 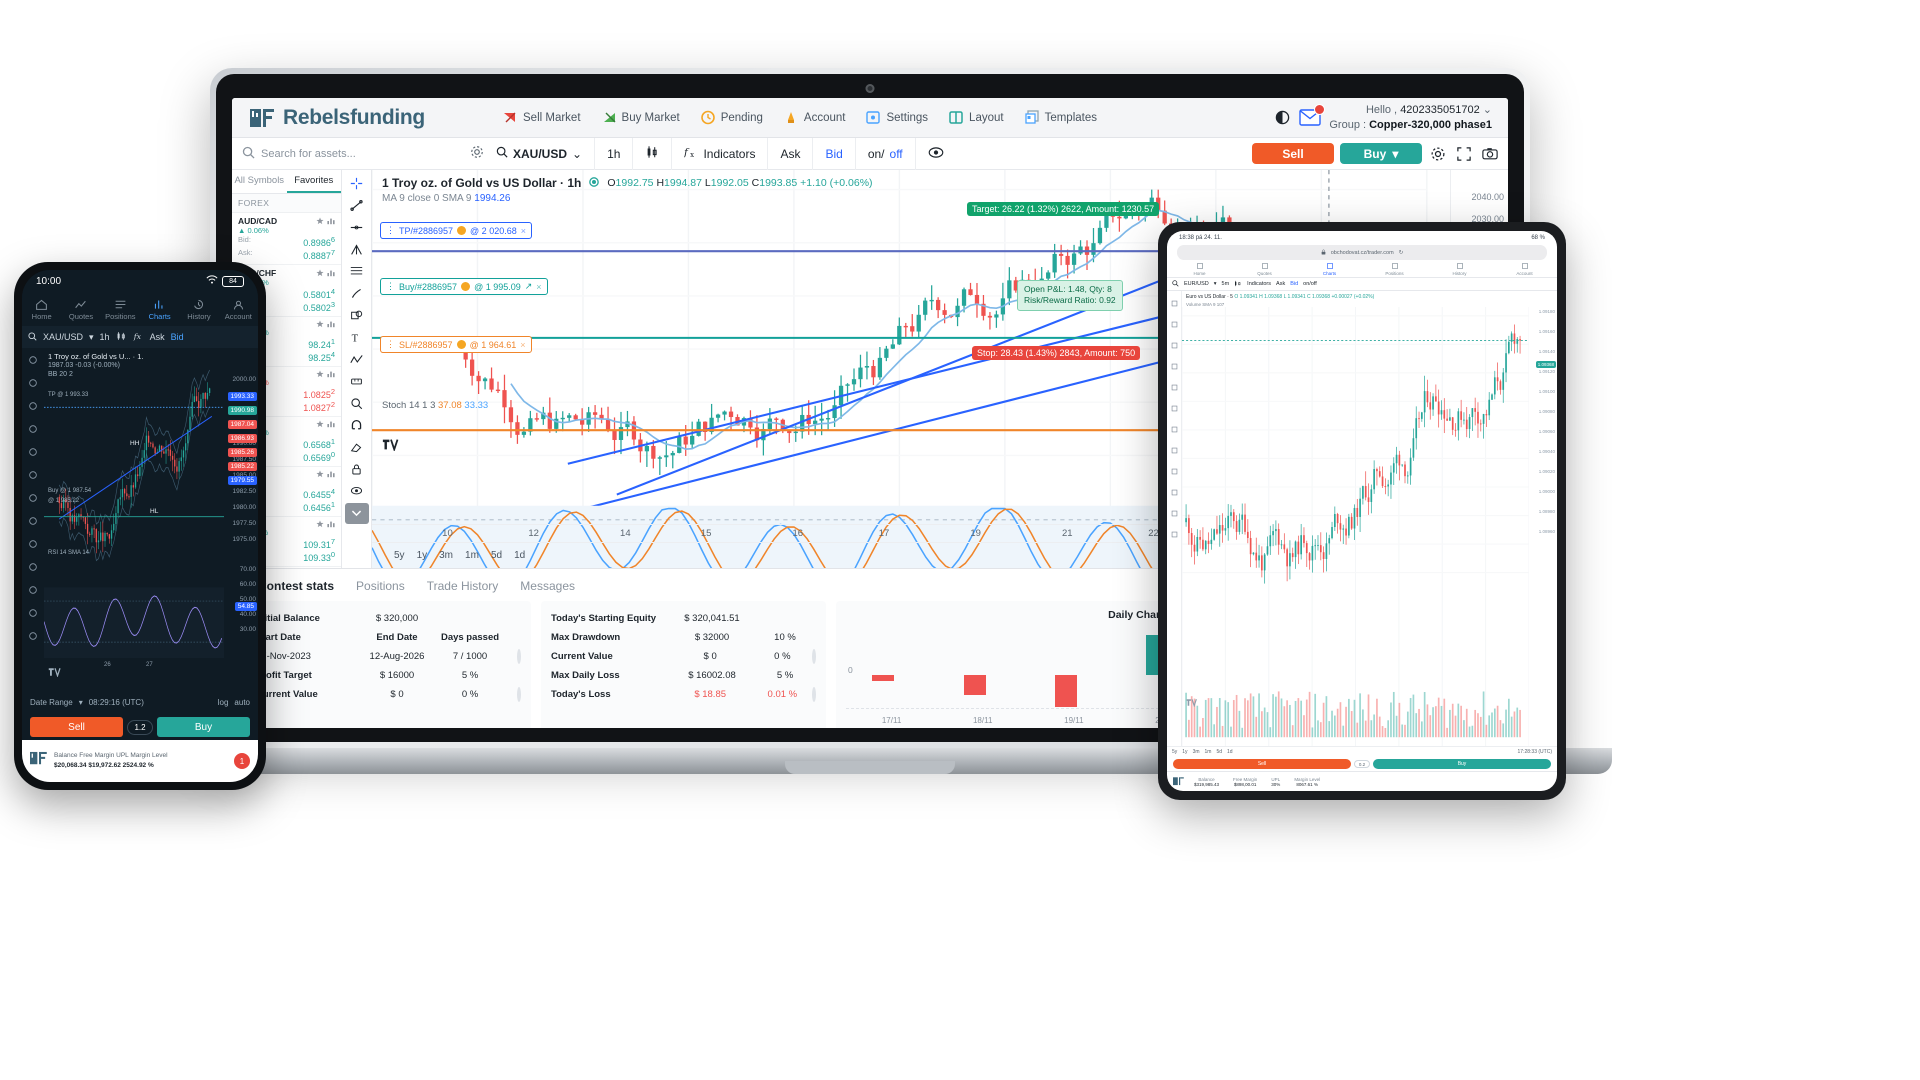 I want to click on undo-tool-icon, so click(x=33, y=637).